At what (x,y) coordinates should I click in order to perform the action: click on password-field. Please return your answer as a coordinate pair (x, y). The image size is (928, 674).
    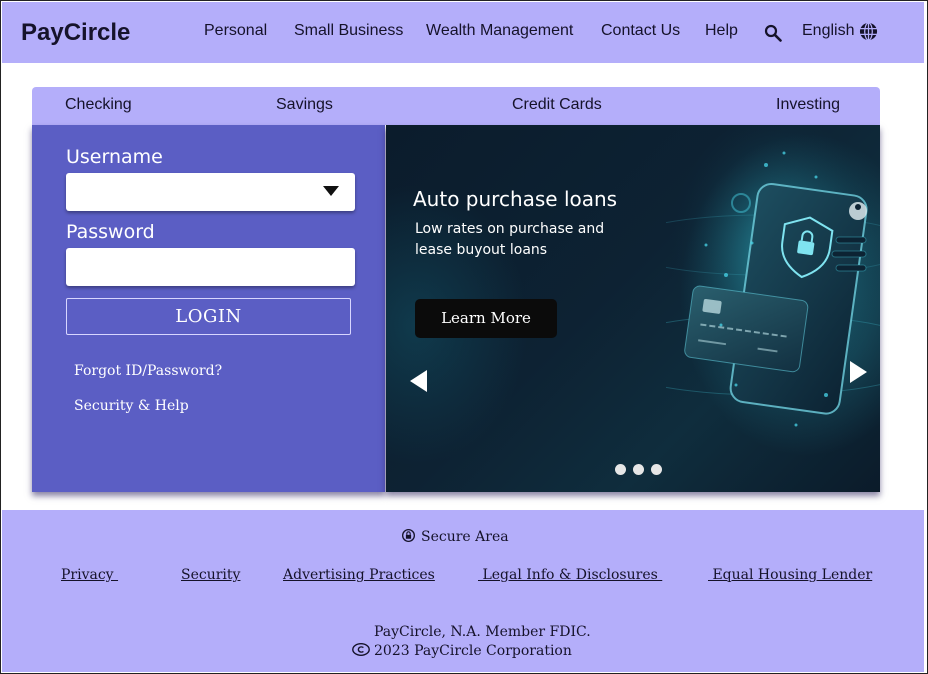
    Looking at the image, I should click on (210, 267).